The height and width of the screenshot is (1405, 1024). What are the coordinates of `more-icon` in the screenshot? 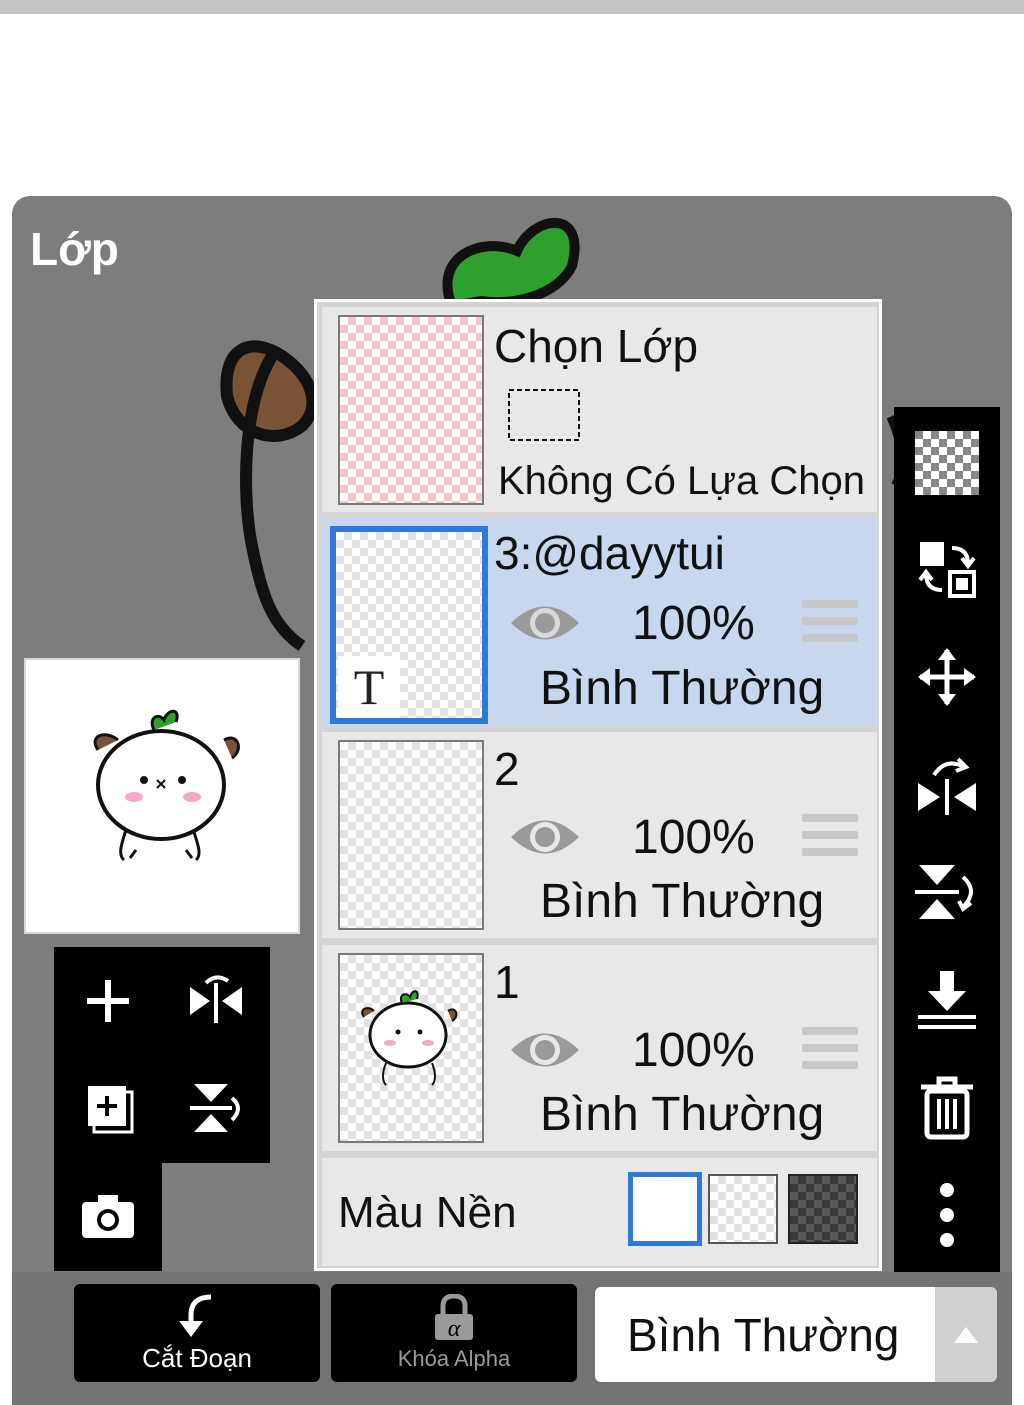 It's located at (947, 1215).